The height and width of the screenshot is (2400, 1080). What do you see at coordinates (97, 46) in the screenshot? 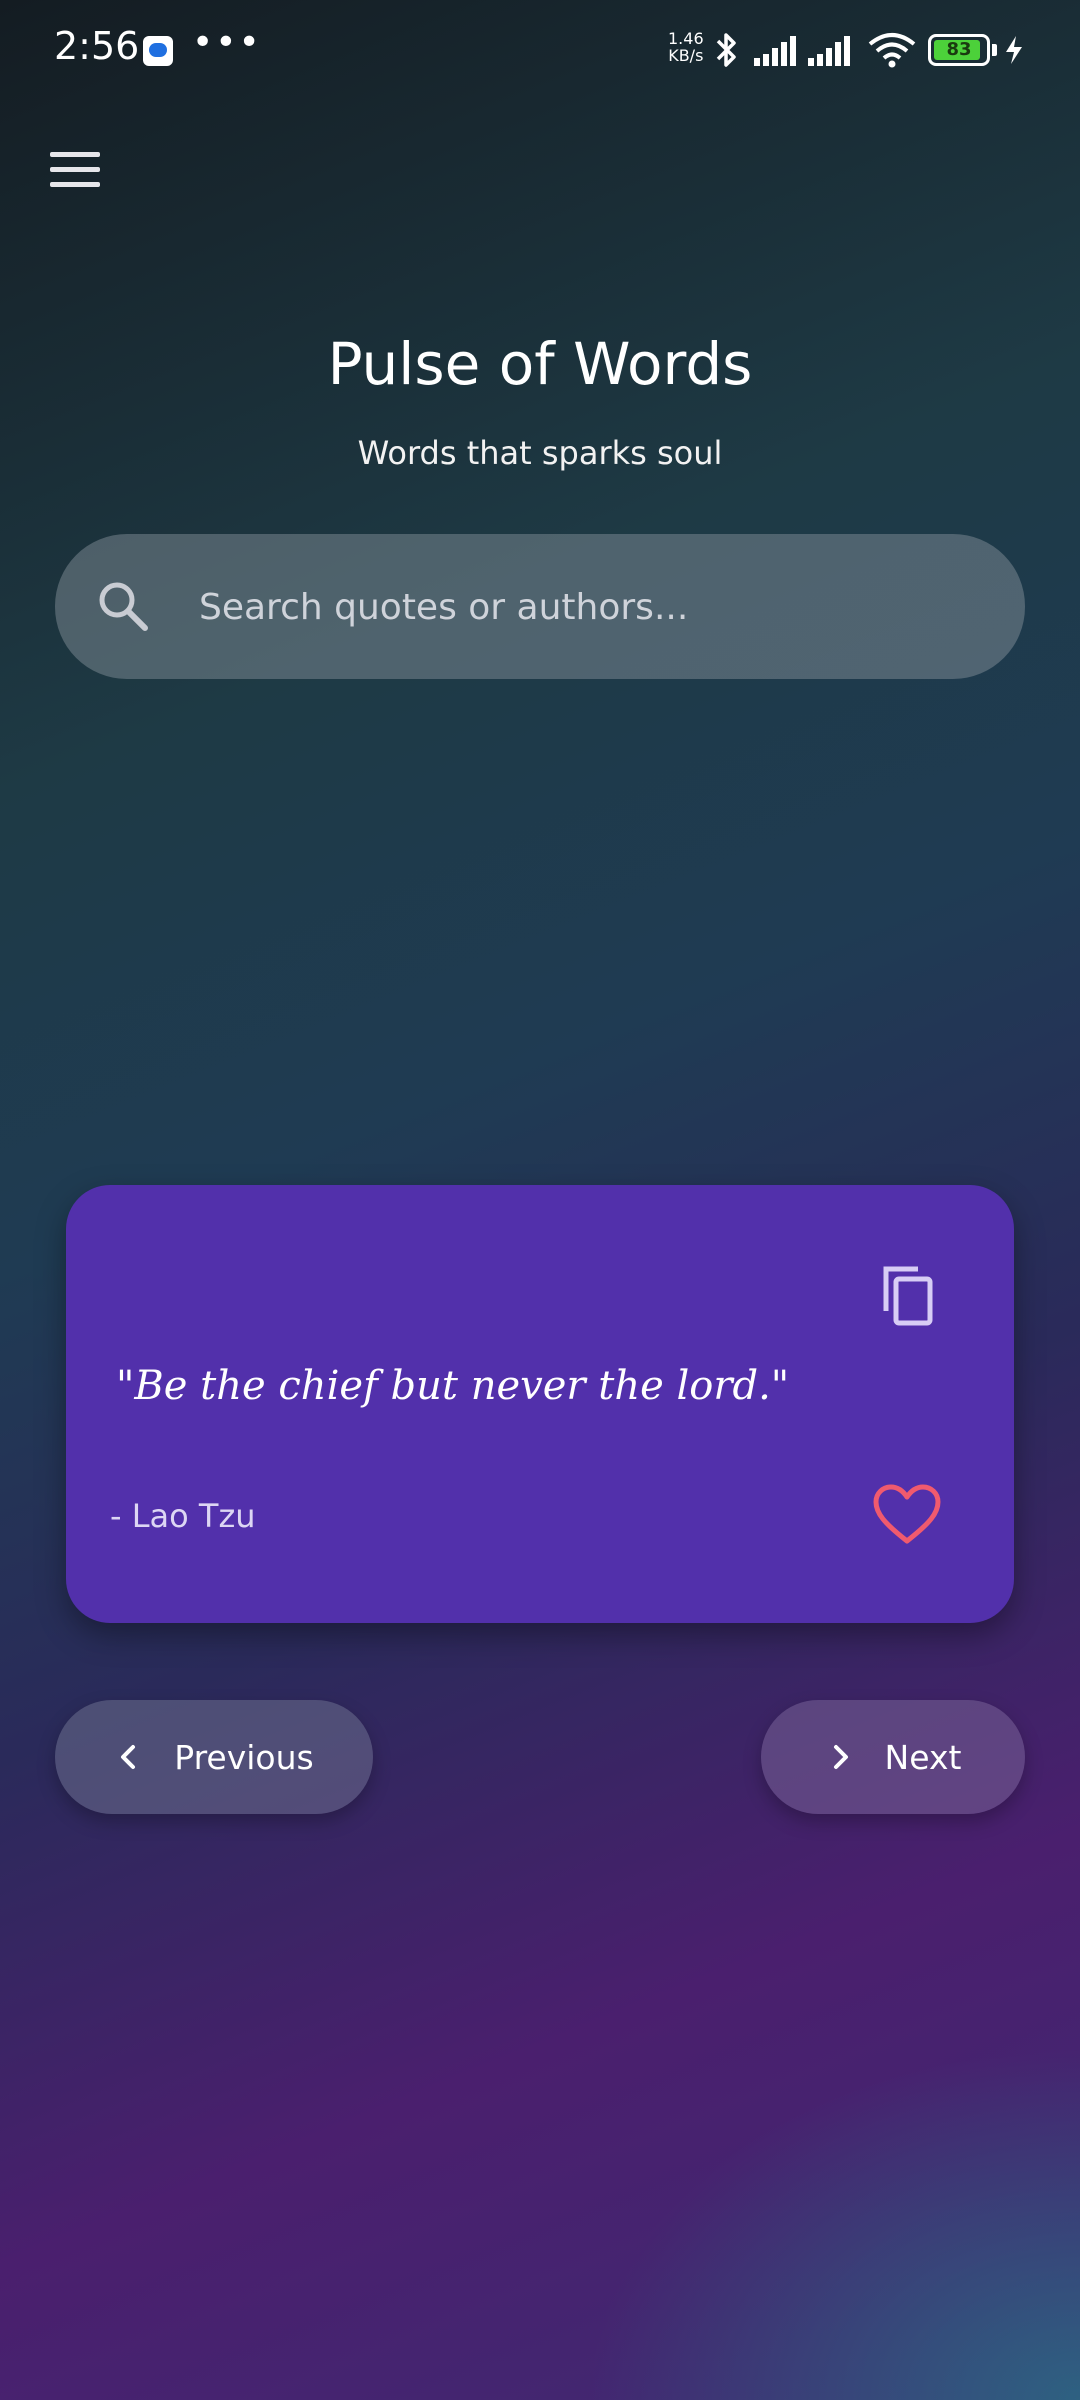
I see `status-time: 2:56` at bounding box center [97, 46].